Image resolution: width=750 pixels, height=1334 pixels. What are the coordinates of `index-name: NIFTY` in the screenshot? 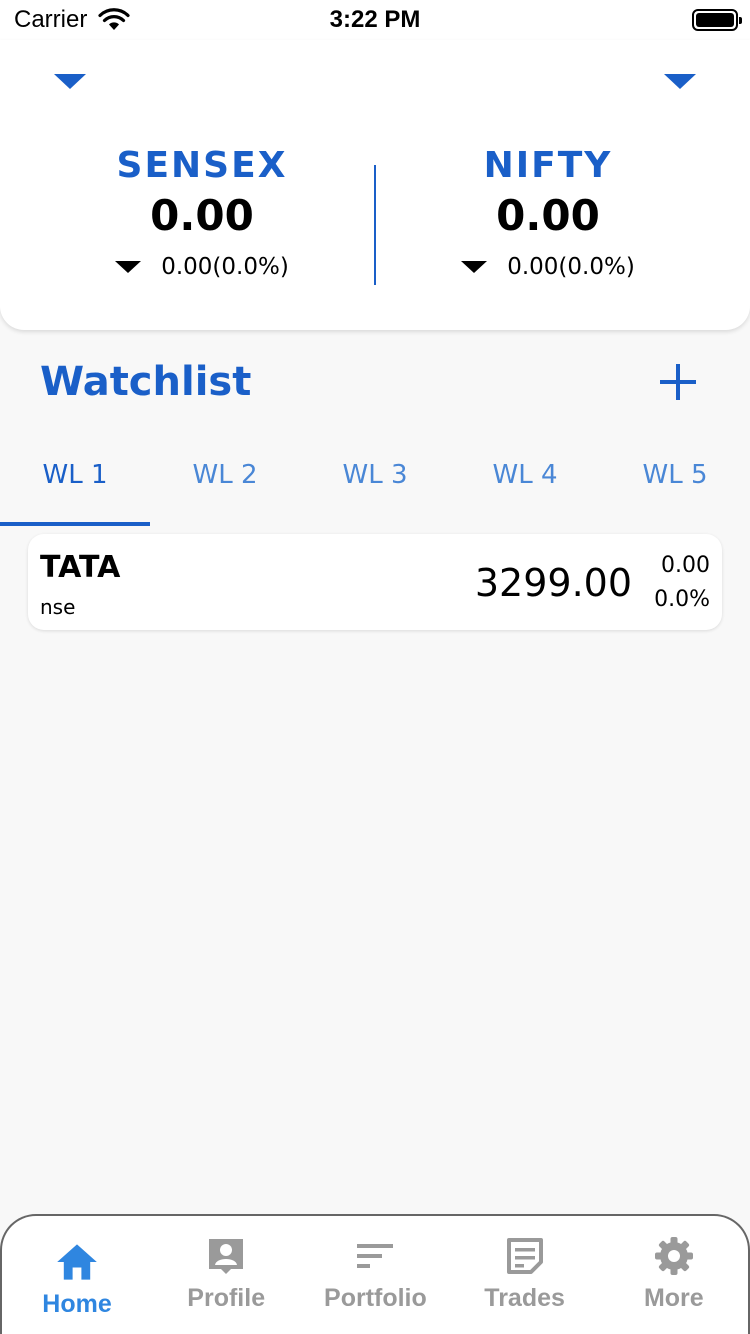 It's located at (548, 165).